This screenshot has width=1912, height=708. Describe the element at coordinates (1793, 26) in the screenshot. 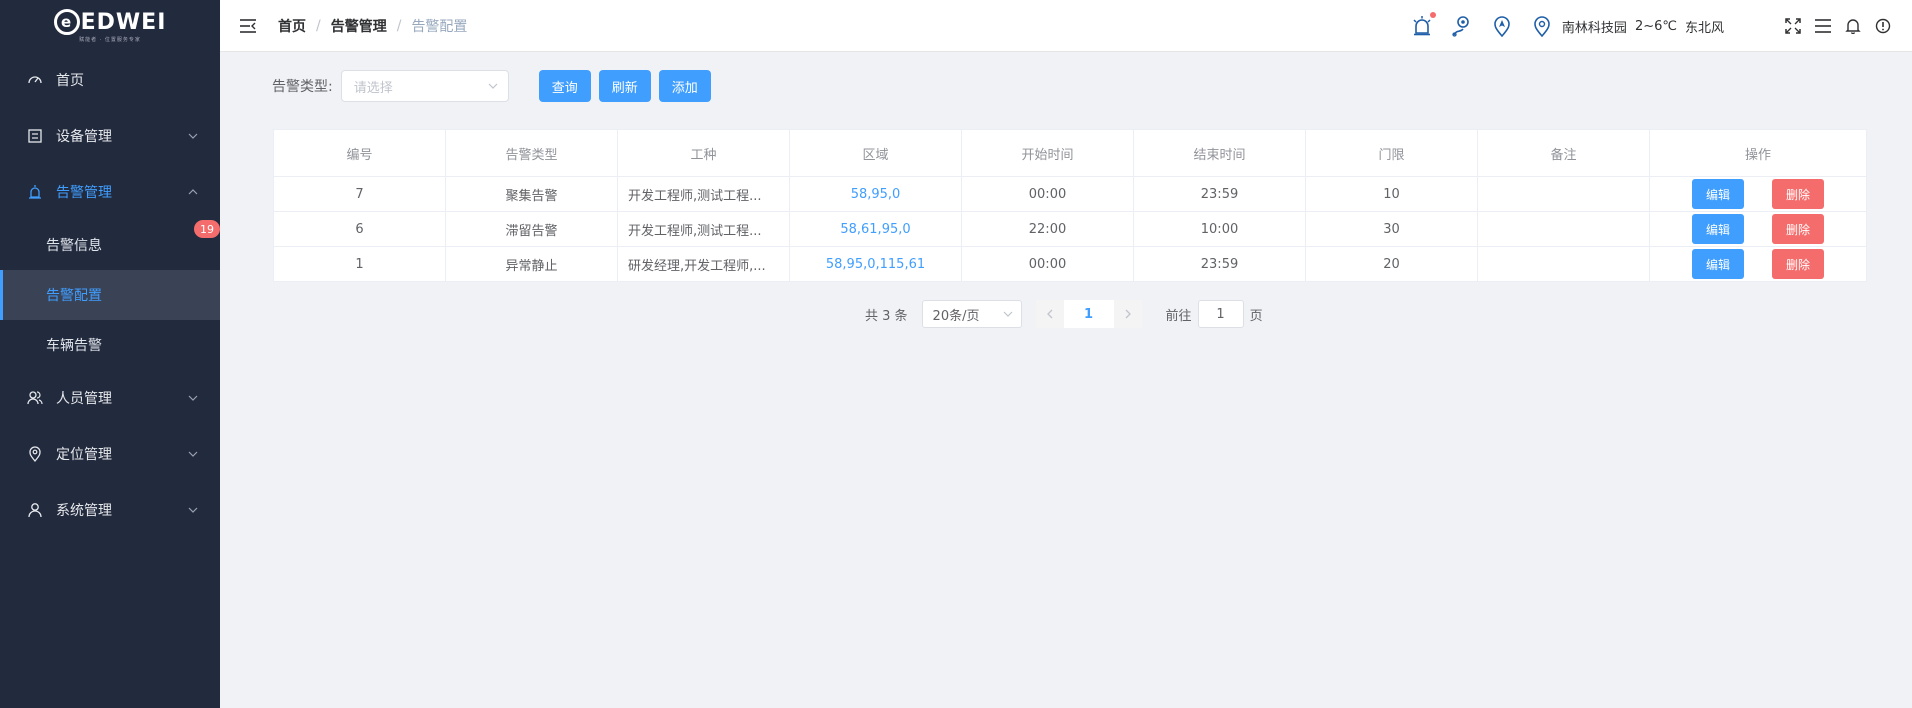

I see `fullscreen-icon` at that location.